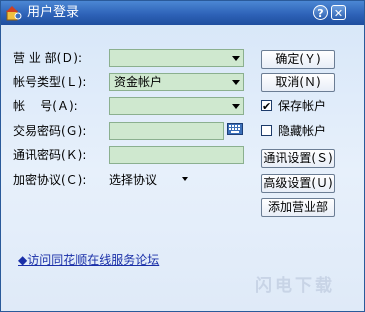  What do you see at coordinates (235, 129) in the screenshot?
I see `keyboard-icon` at bounding box center [235, 129].